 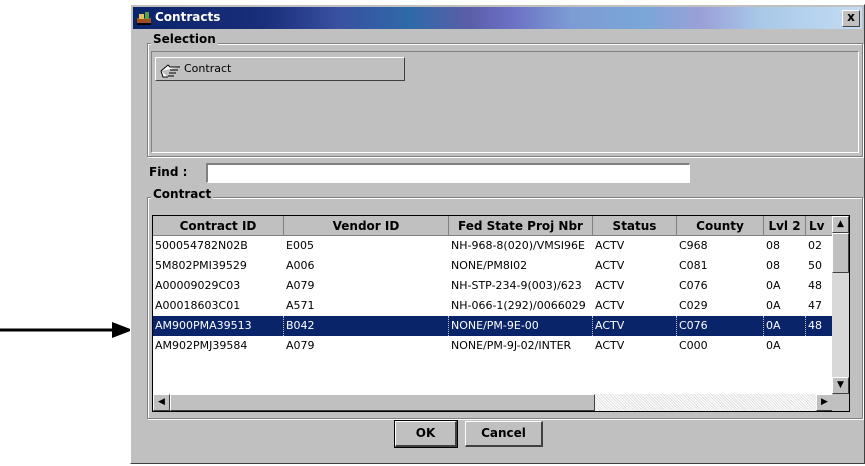 I want to click on cell-fed-state-proj-nbr: NONE/PM-9E-00, so click(x=521, y=326).